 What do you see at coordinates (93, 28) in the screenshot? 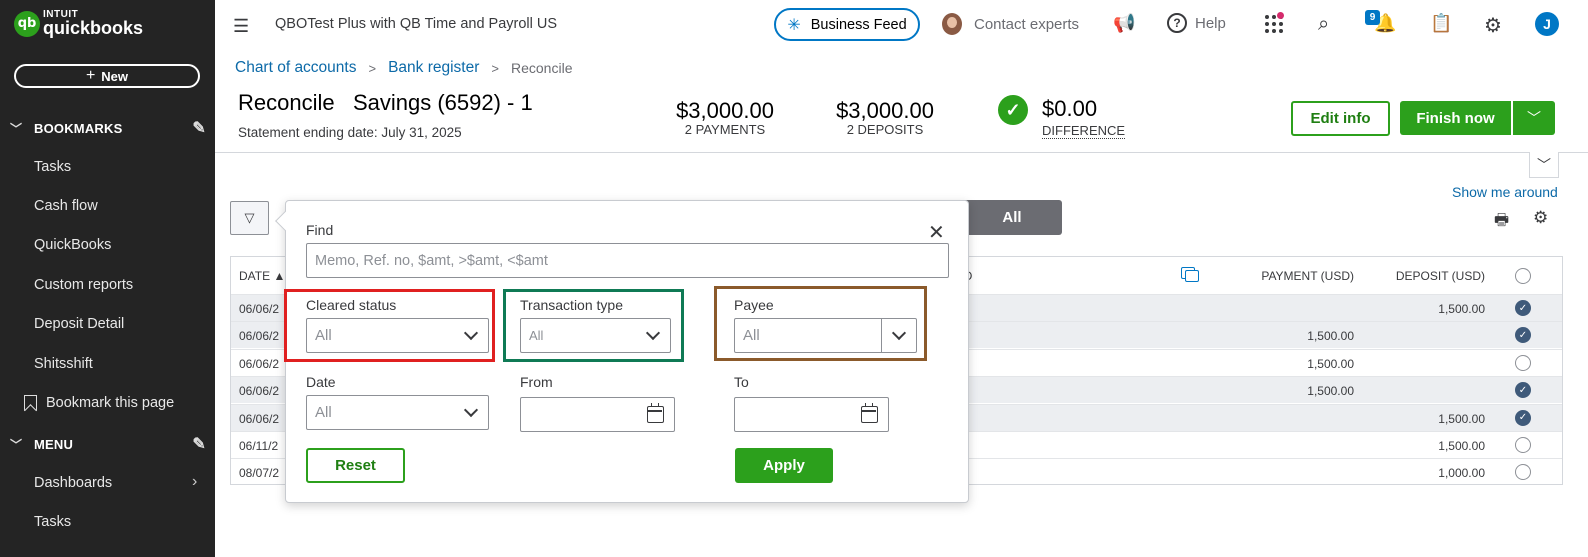
I see `logo-quickbooks-text: quickbooks` at bounding box center [93, 28].